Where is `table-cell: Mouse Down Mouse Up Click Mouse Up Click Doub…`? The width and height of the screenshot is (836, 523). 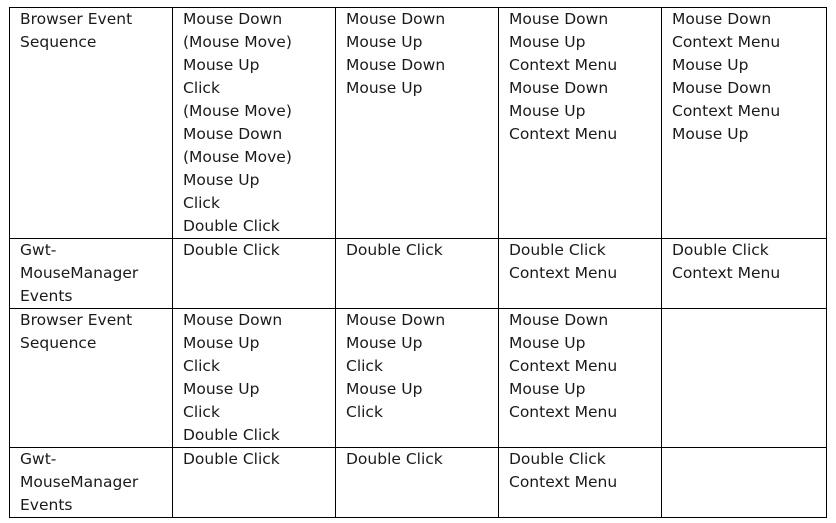
table-cell: Mouse Down Mouse Up Click Mouse Up Click Doub… is located at coordinates (254, 378).